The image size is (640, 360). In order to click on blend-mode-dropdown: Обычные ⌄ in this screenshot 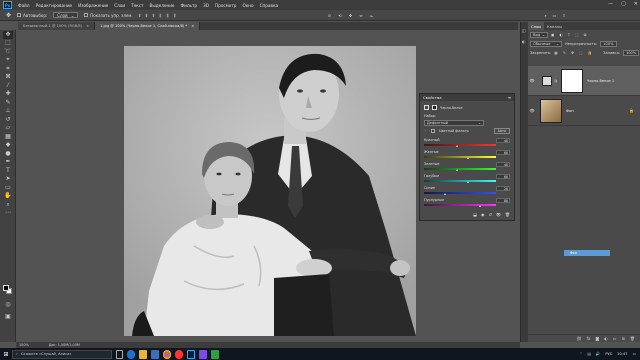, I will do `click(546, 44)`.